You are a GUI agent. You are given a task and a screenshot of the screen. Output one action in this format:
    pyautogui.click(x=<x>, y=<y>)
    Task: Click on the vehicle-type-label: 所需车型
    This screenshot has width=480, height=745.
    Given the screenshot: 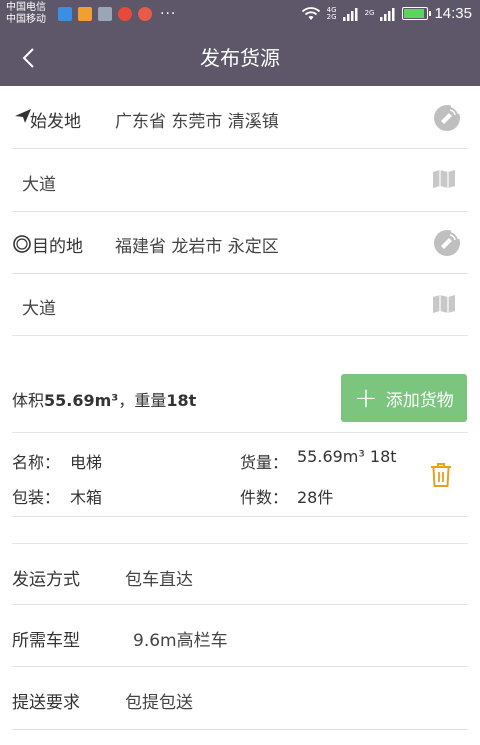 What is the action you would take?
    pyautogui.click(x=46, y=641)
    